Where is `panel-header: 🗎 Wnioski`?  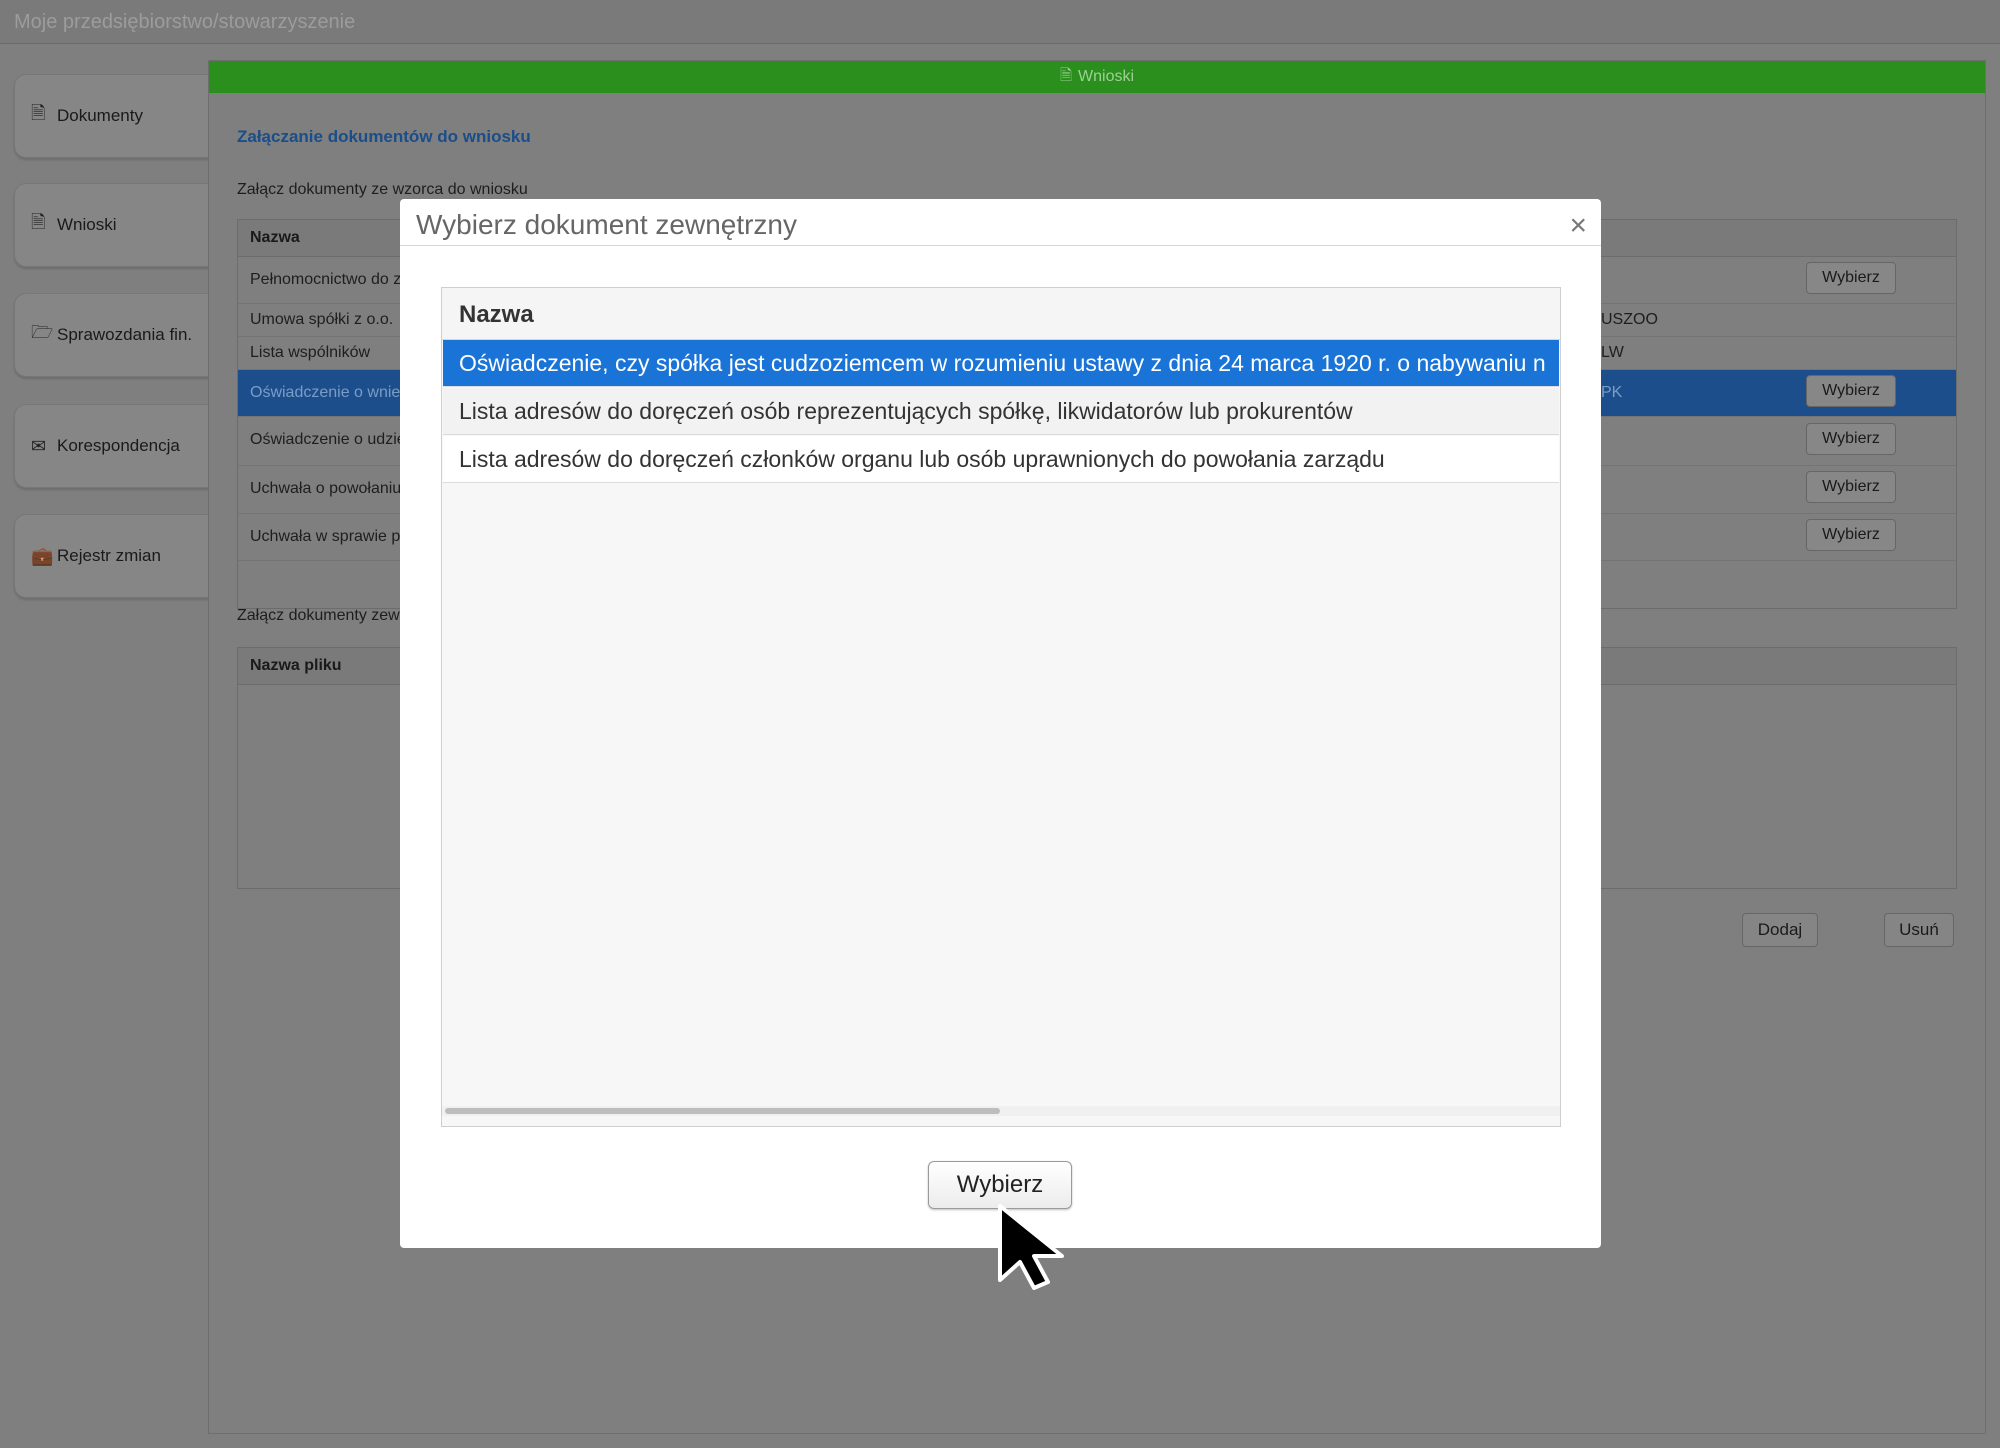 panel-header: 🗎 Wnioski is located at coordinates (1097, 77).